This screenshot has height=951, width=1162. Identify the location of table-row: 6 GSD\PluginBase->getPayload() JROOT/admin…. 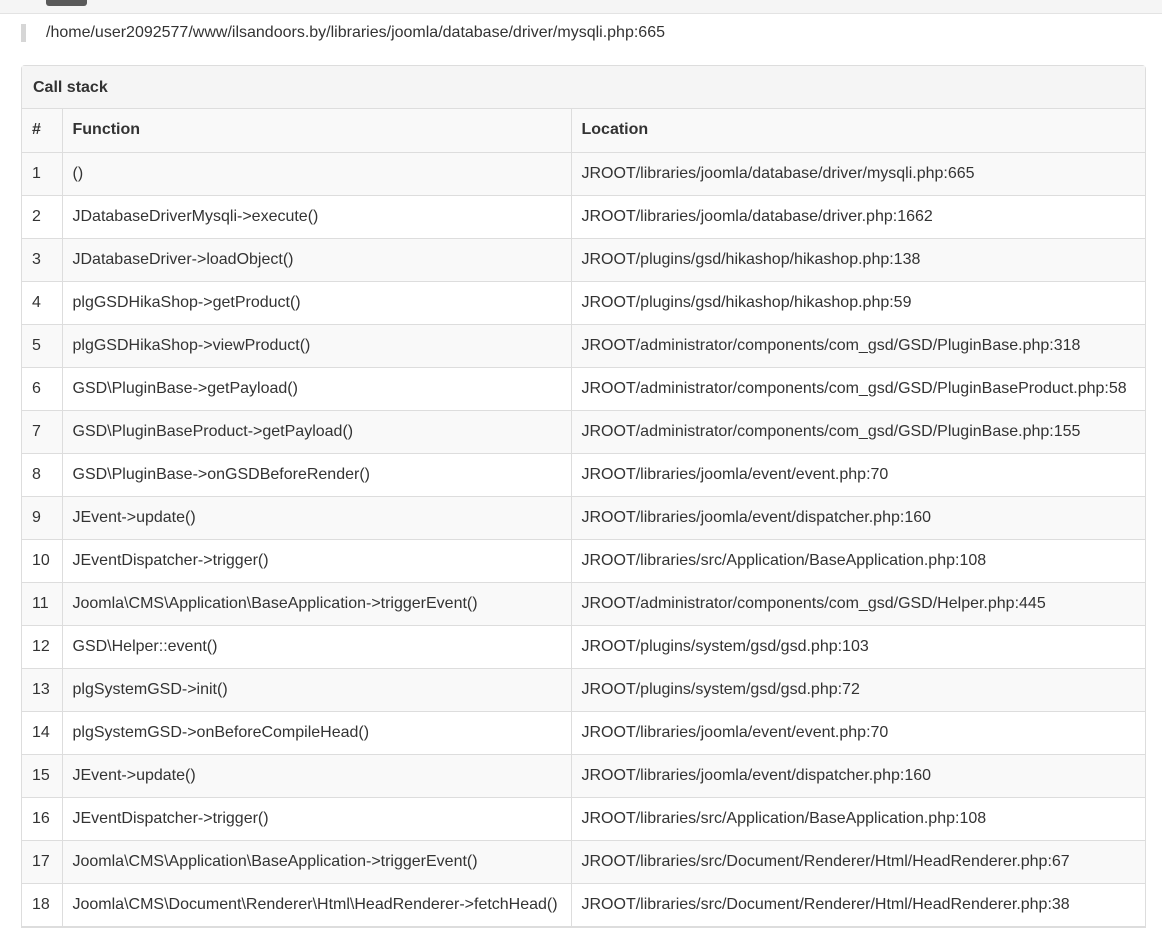
(583, 389).